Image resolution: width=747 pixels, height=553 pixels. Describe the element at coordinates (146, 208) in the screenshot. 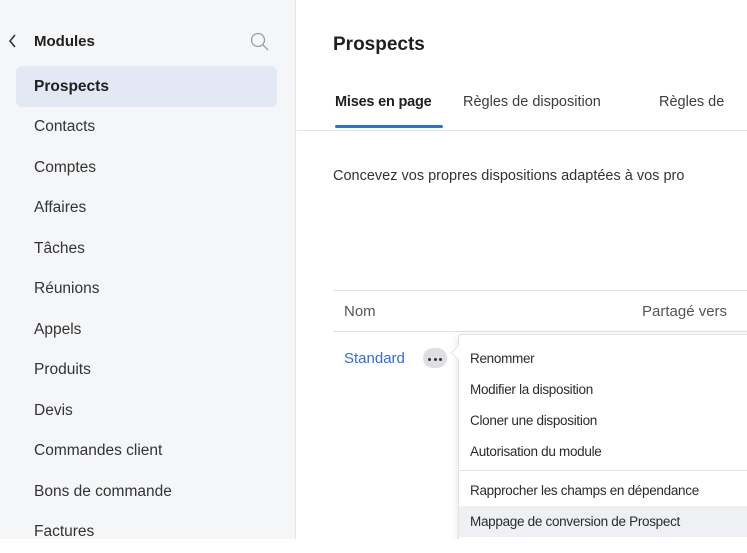

I see `sidebar-item-affaires: Affaires` at that location.